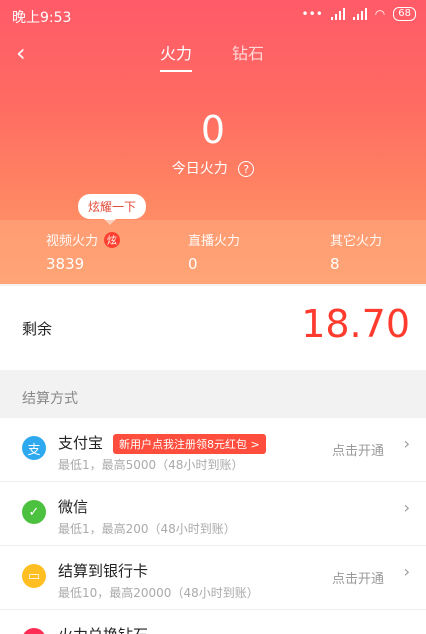 This screenshot has width=426, height=634. Describe the element at coordinates (31, 53) in the screenshot. I see `back-icon: ‹` at that location.